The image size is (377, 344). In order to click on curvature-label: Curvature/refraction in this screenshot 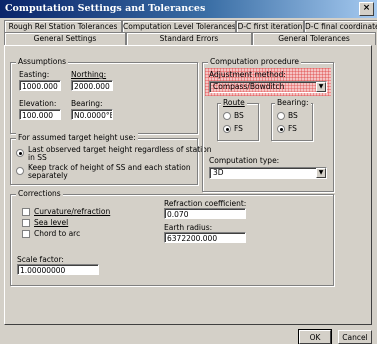, I will do `click(72, 211)`.